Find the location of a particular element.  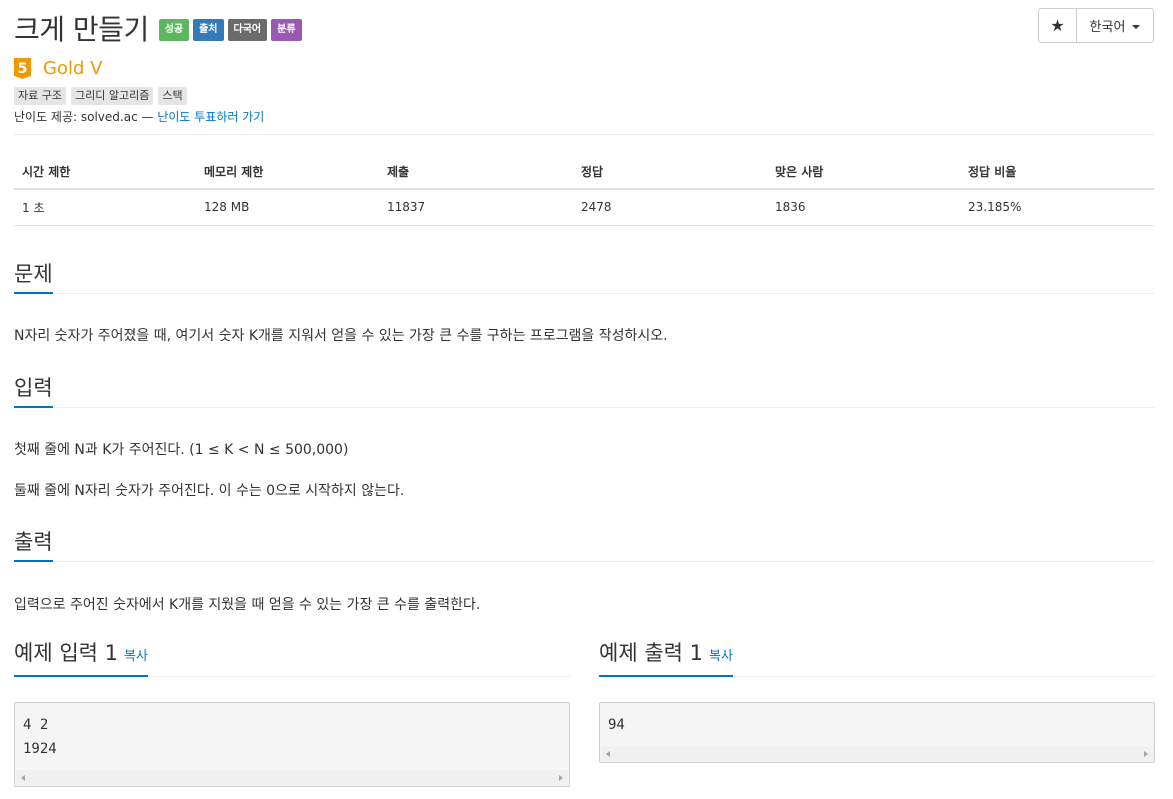

table-cell: 23.185% is located at coordinates (1057, 207).